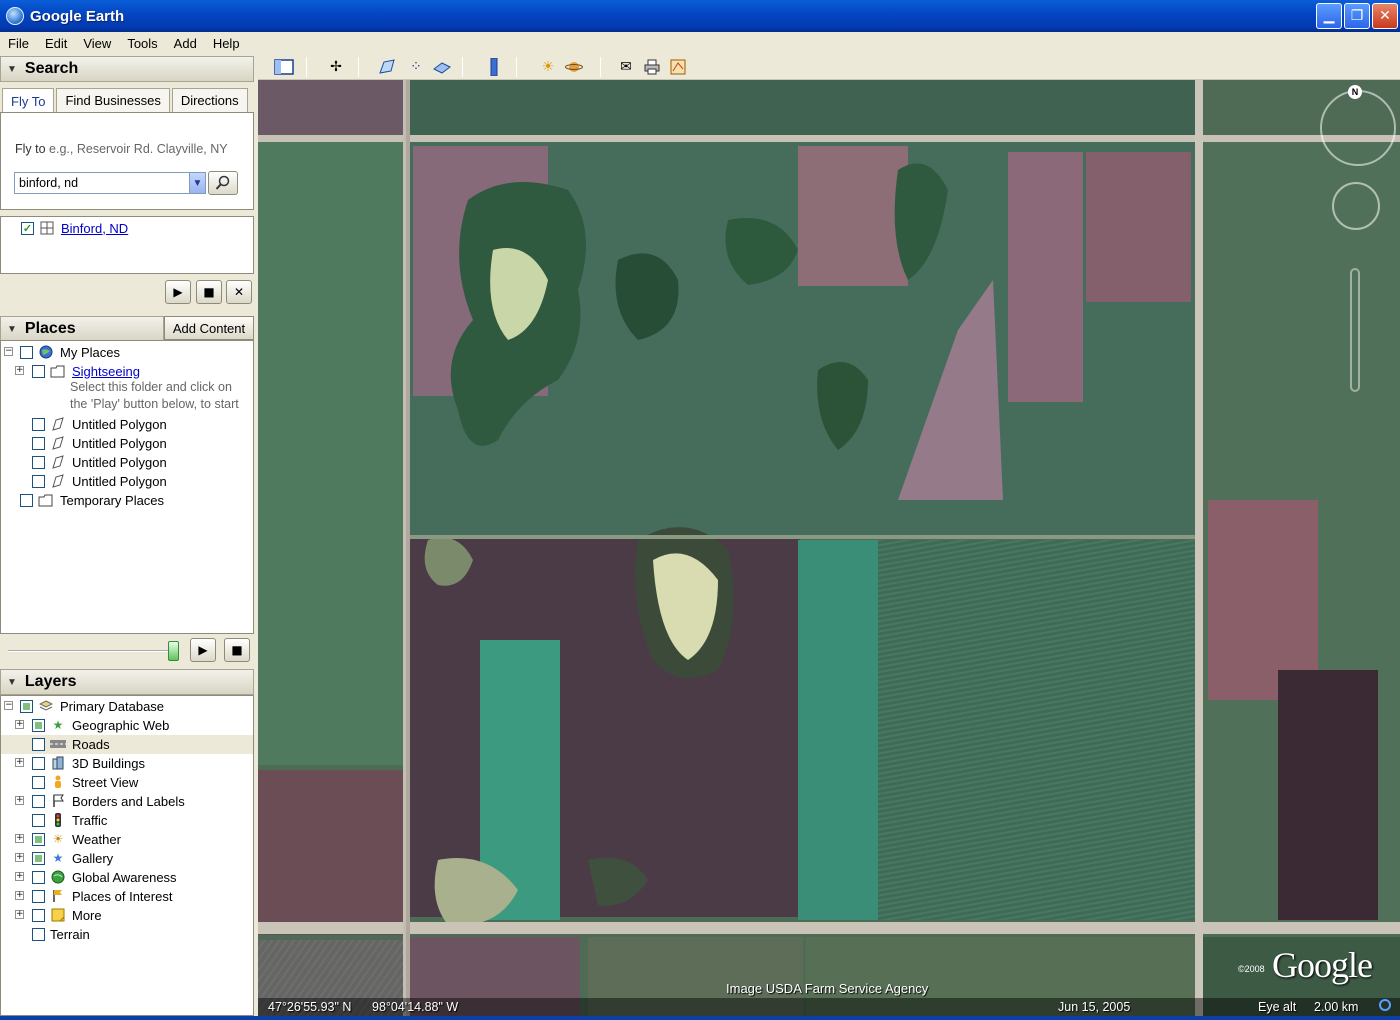 The width and height of the screenshot is (1400, 1020). Describe the element at coordinates (93, 651) in the screenshot. I see `tour-speed-slider-track` at that location.